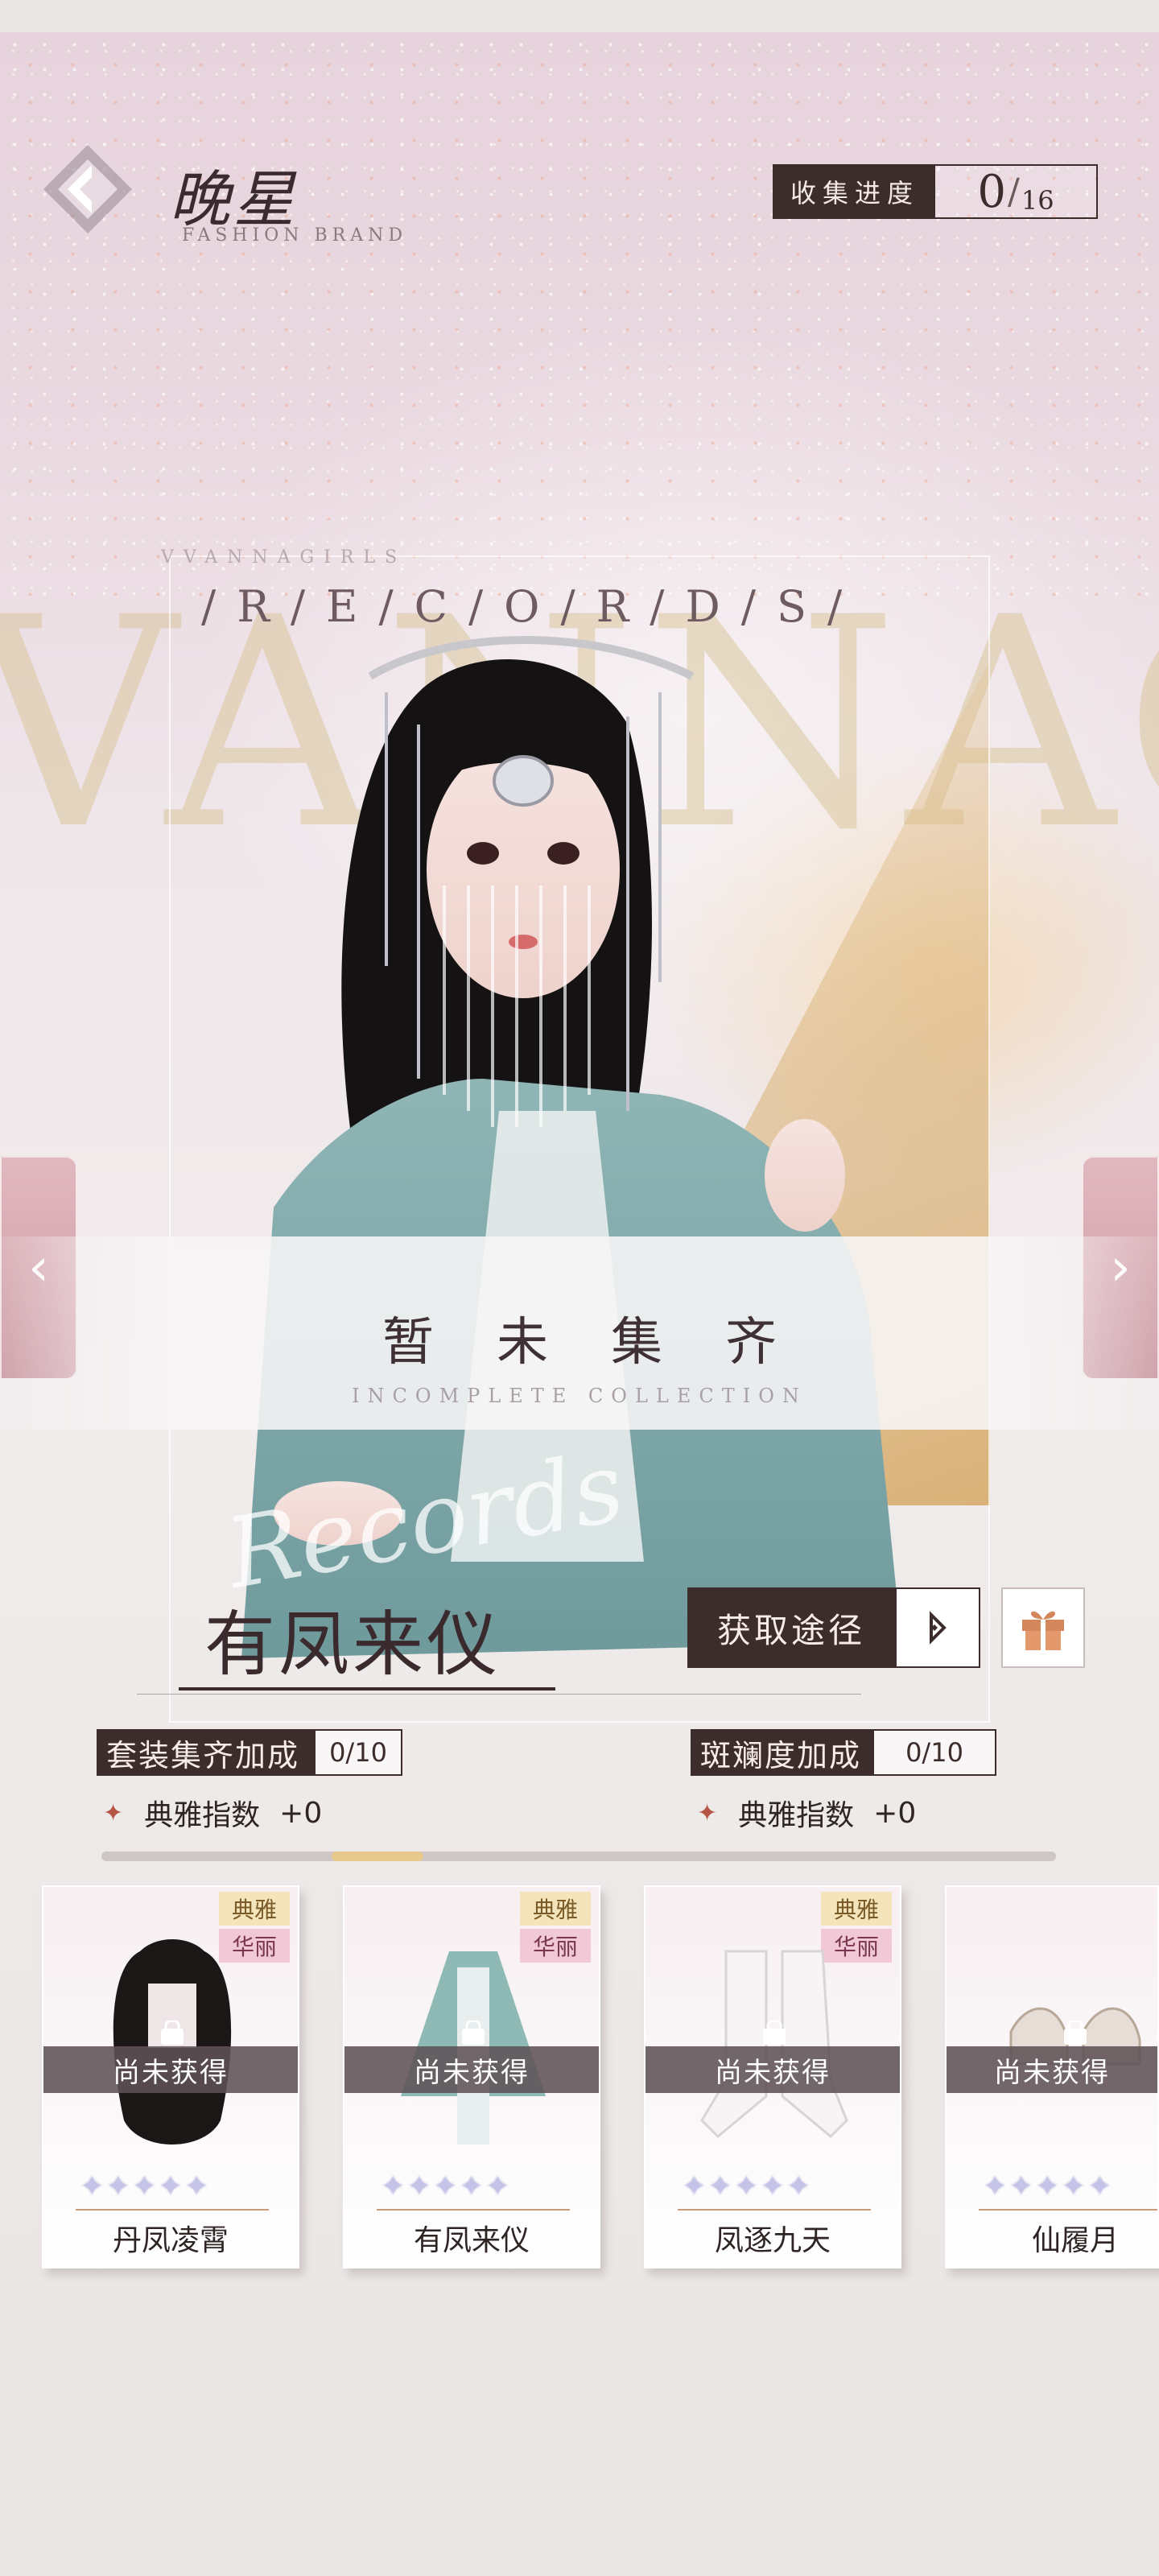  I want to click on card-scrollbar-thumb, so click(377, 1856).